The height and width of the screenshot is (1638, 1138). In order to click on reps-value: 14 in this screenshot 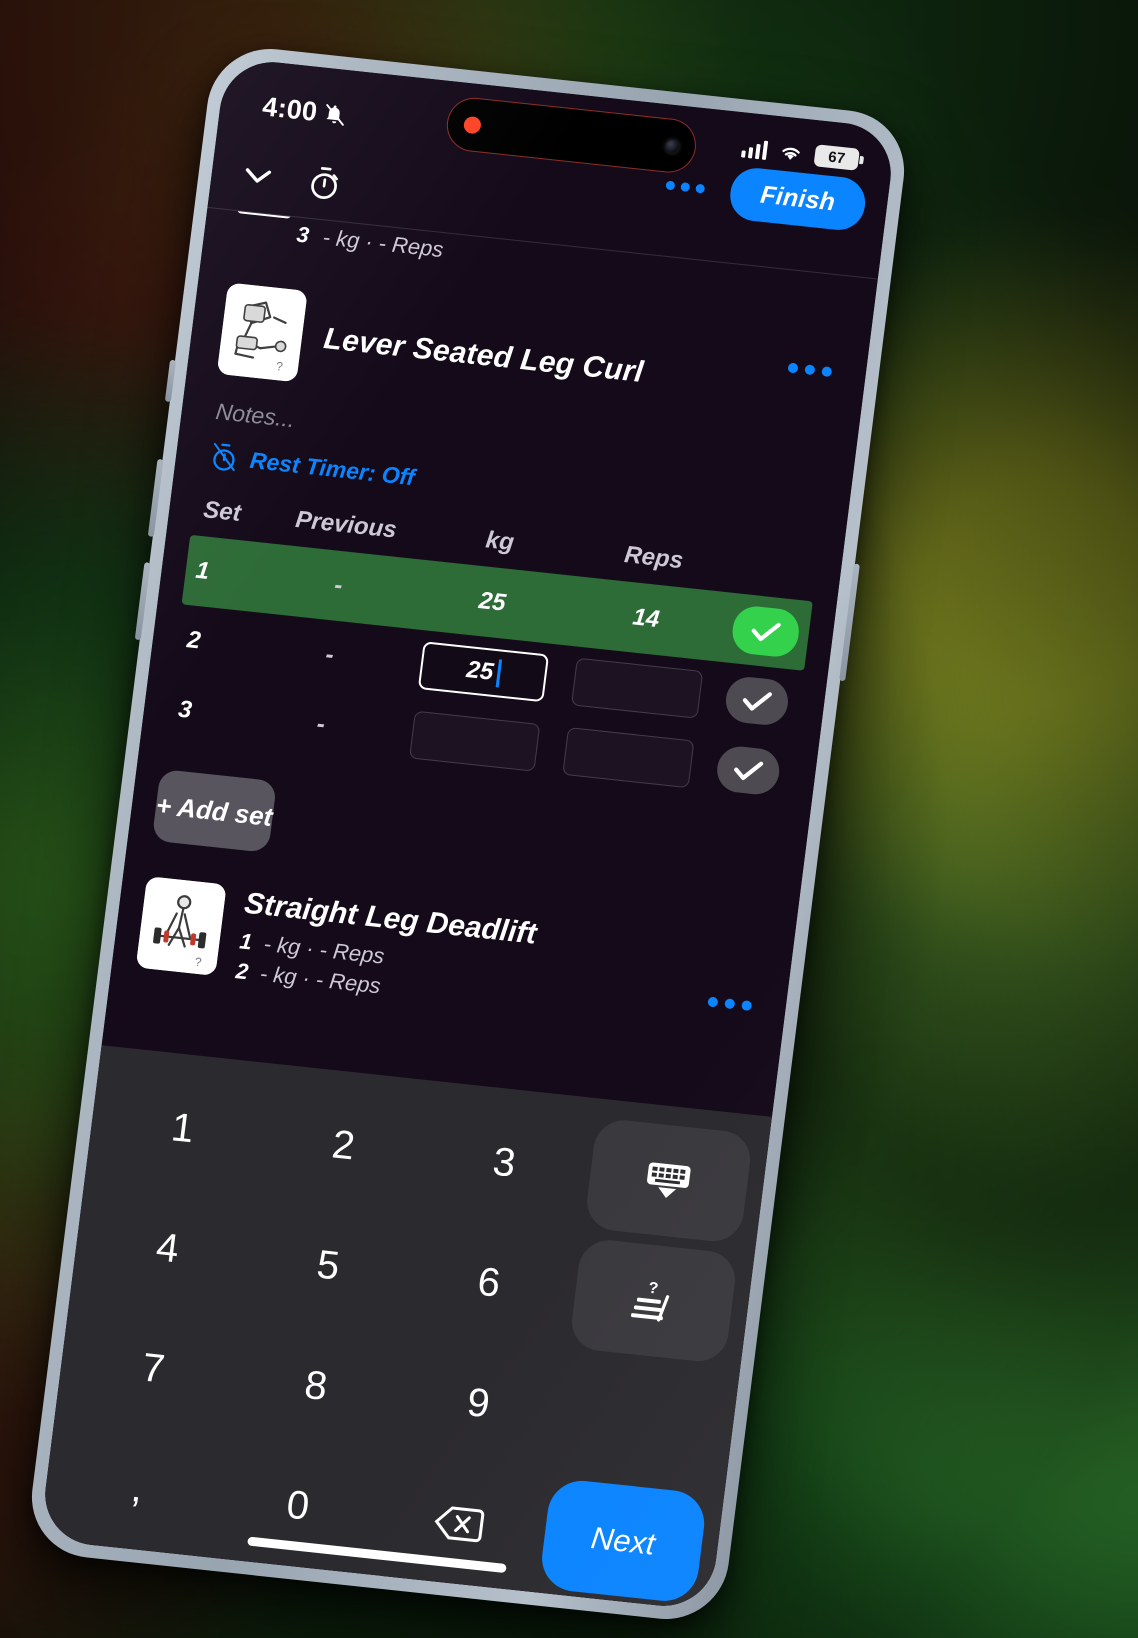, I will do `click(645, 619)`.